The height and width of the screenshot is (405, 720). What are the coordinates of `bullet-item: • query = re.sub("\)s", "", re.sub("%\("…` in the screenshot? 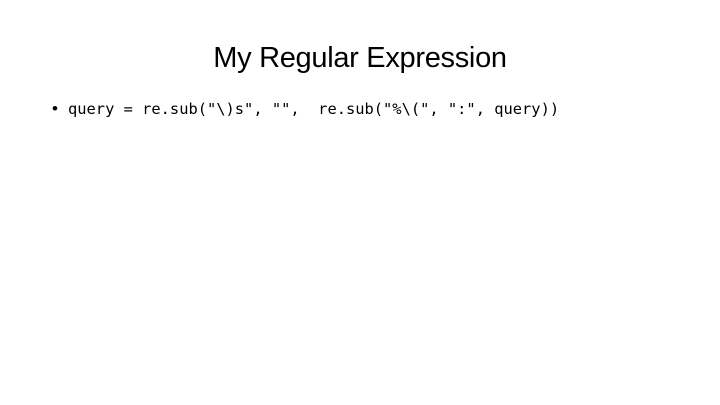 It's located at (372, 109).